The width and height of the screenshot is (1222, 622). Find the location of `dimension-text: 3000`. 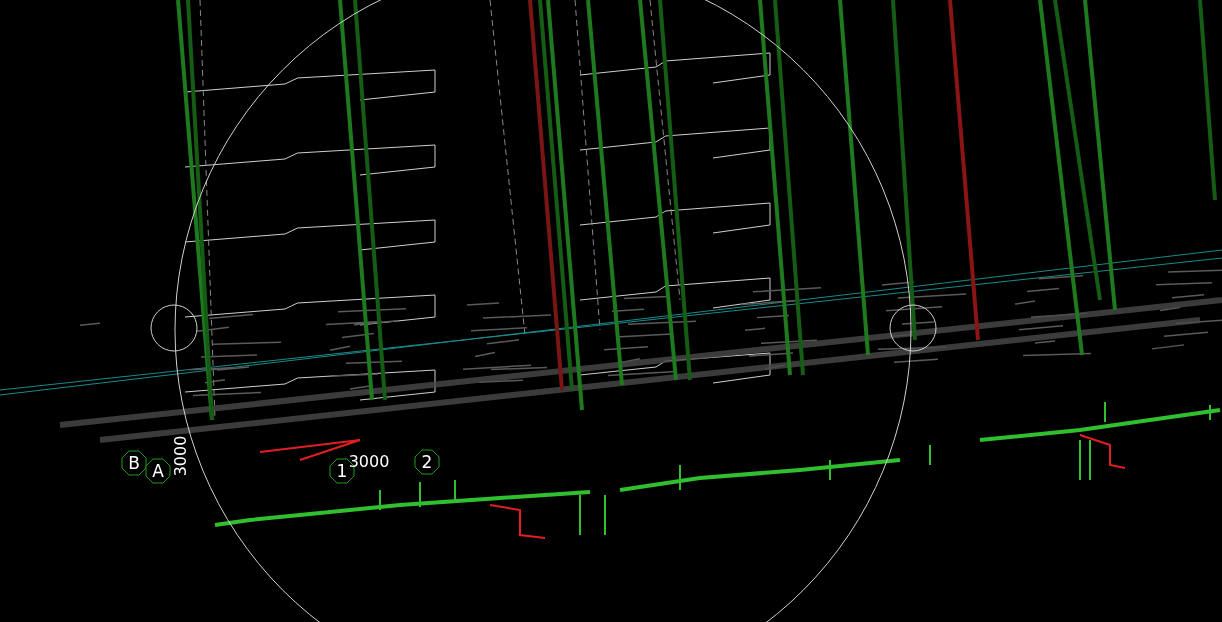

dimension-text: 3000 is located at coordinates (180, 456).